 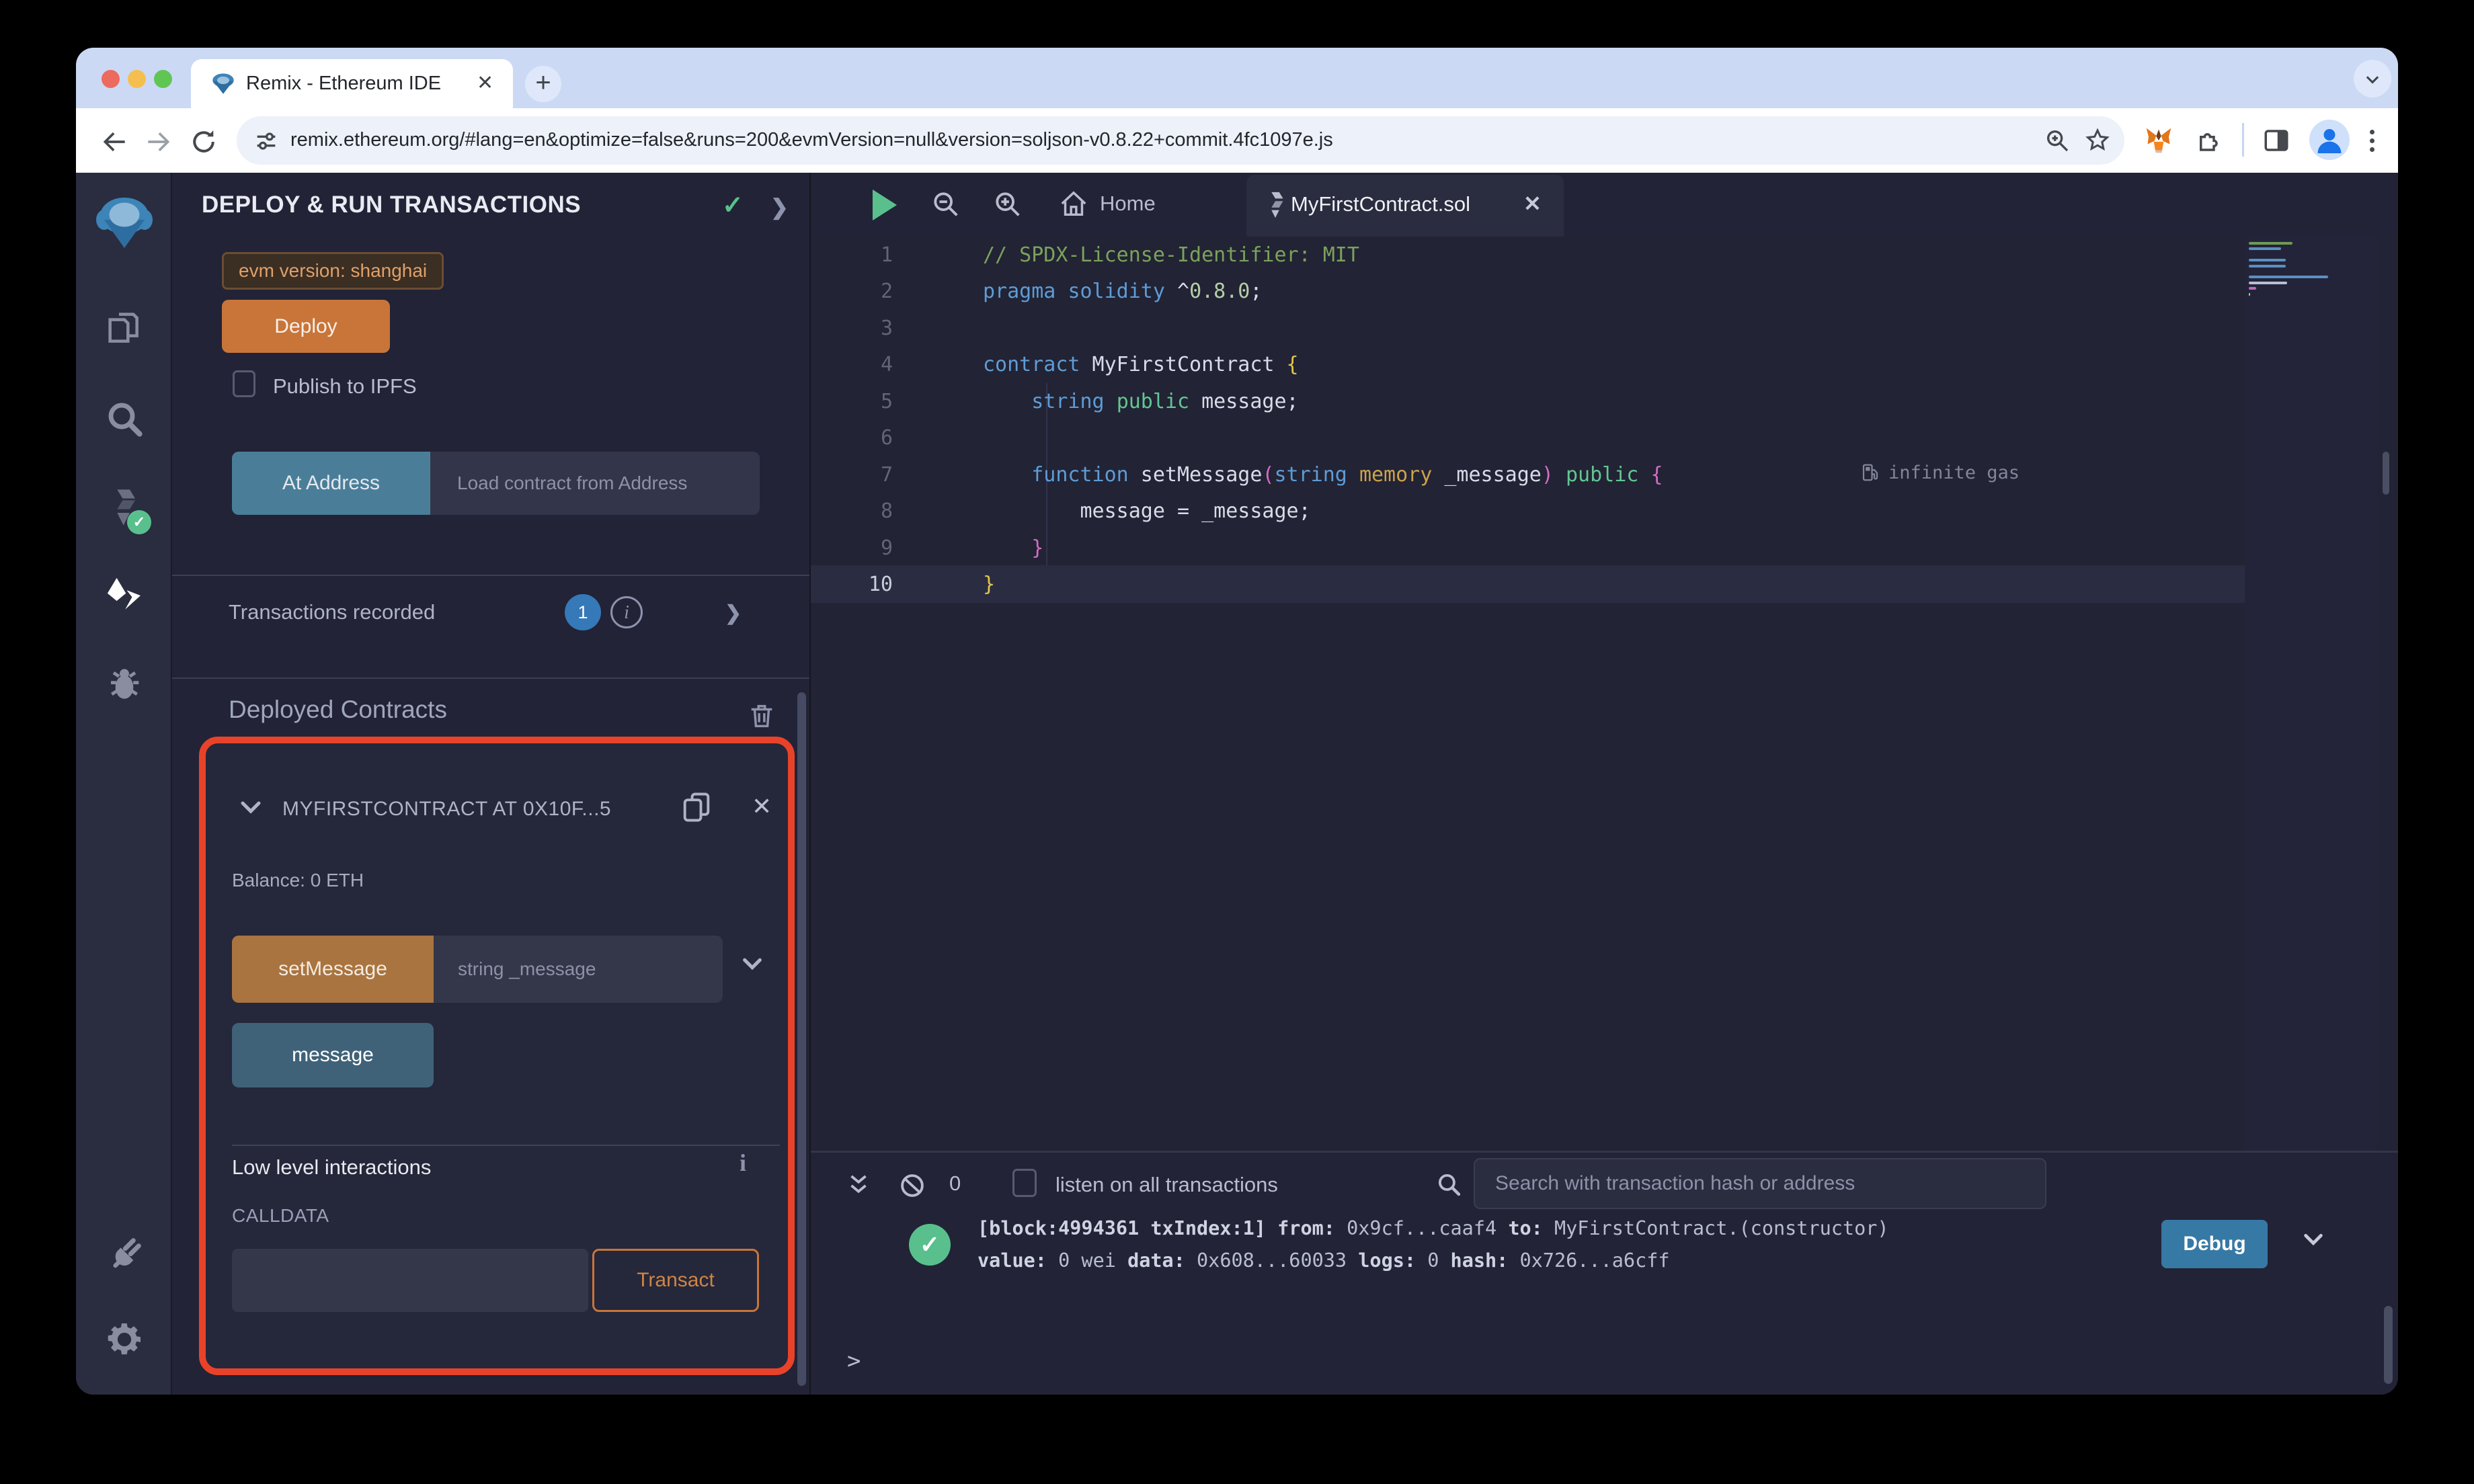 I want to click on plugin-manager-icon, so click(x=124, y=1249).